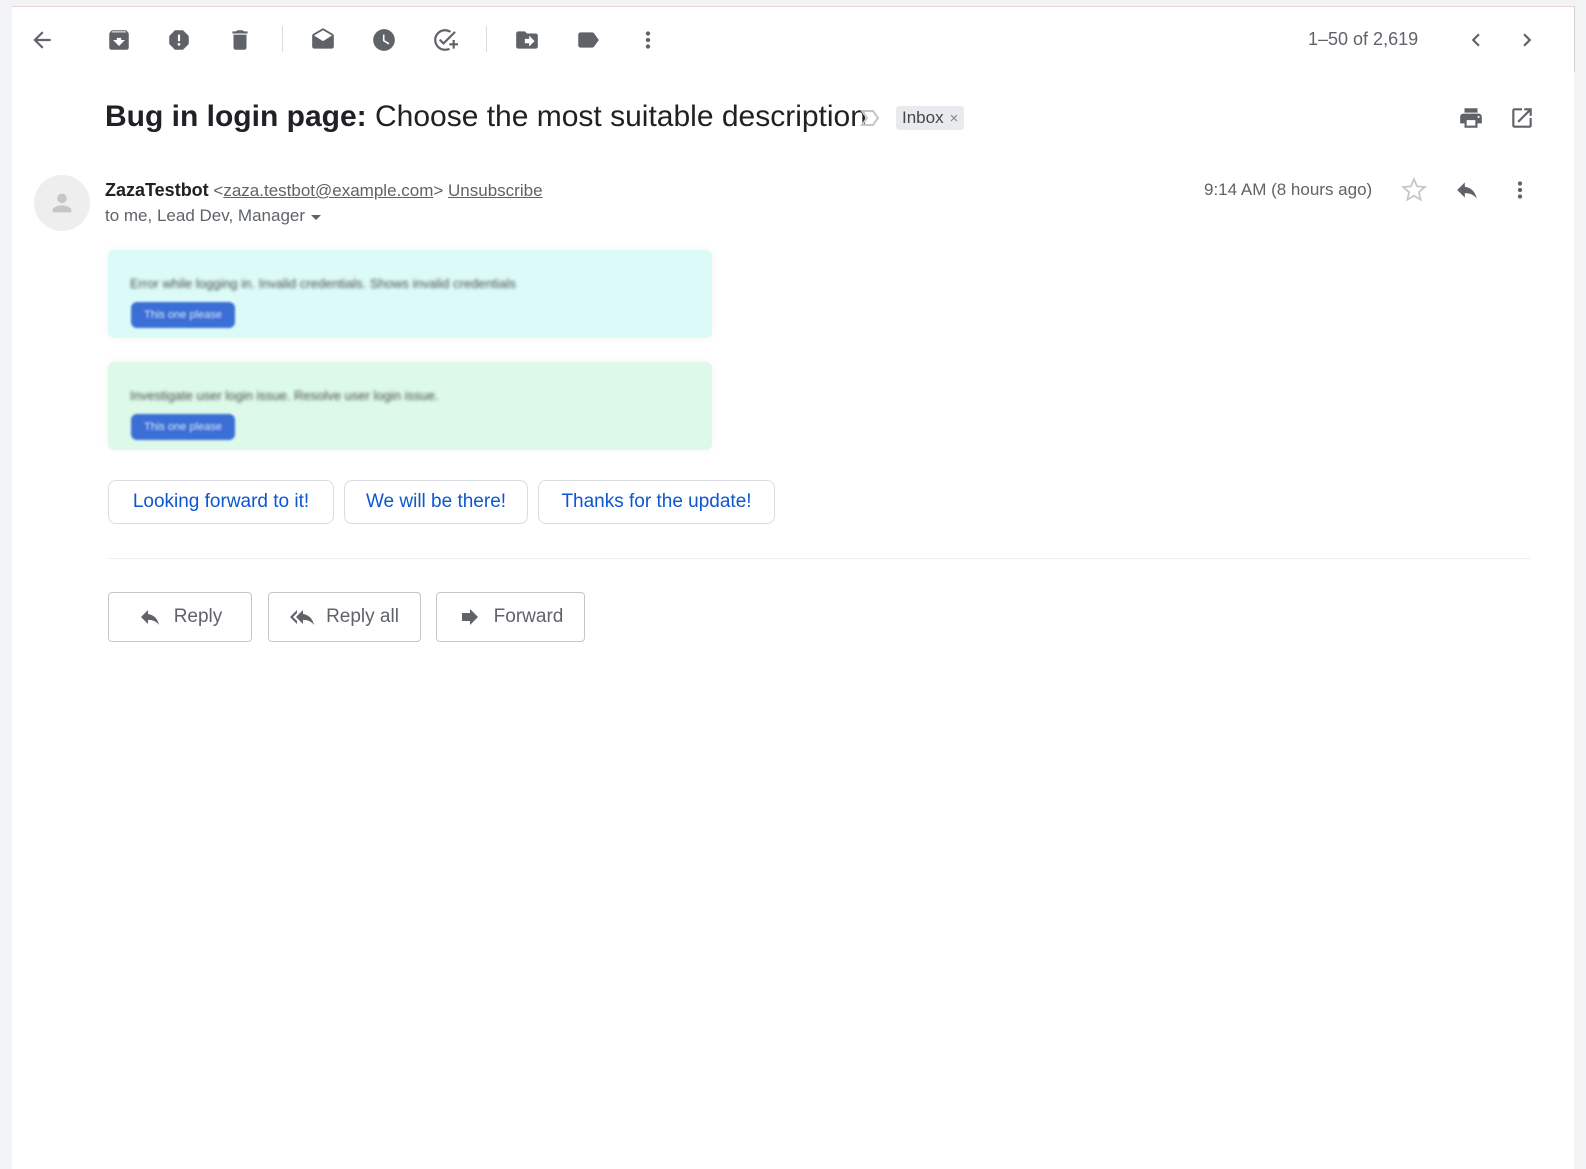 Image resolution: width=1586 pixels, height=1169 pixels. Describe the element at coordinates (221, 502) in the screenshot. I see `smart-reply-chip: Looking forward to it!` at that location.